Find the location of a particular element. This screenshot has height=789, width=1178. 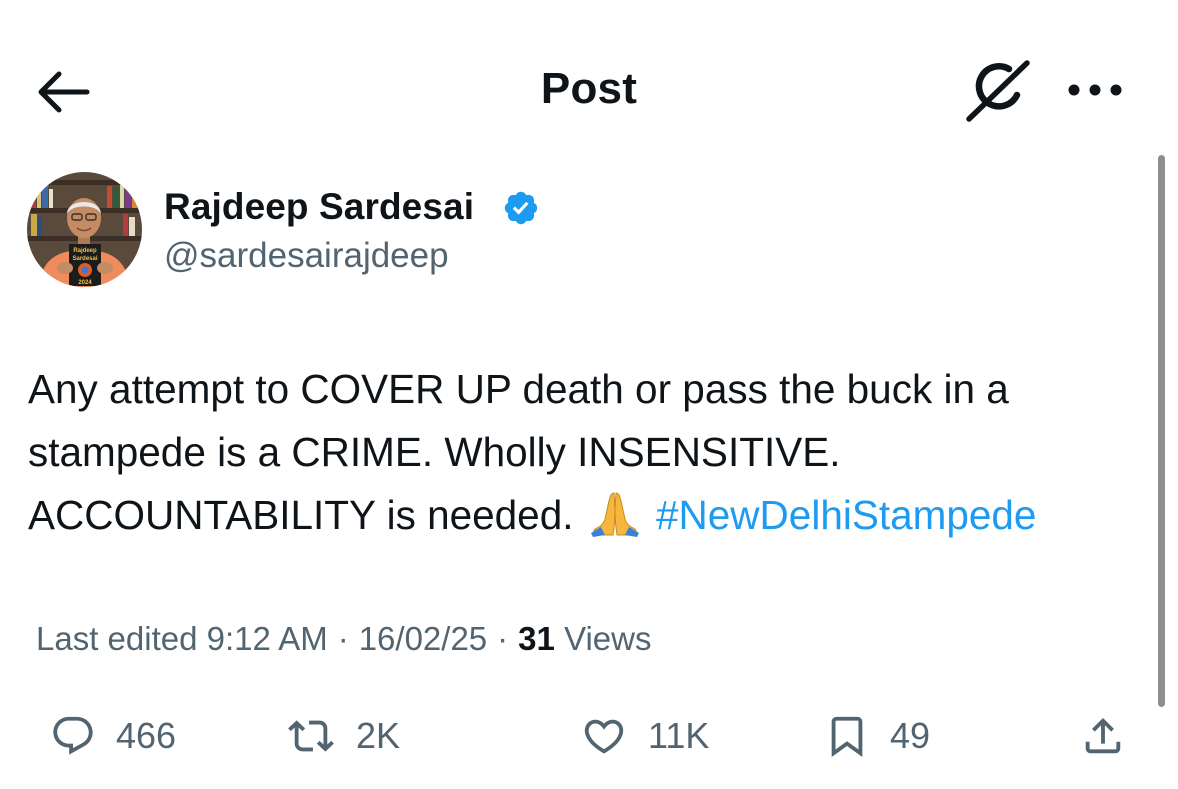

author-handle: @sardesairajdeep is located at coordinates (306, 256).